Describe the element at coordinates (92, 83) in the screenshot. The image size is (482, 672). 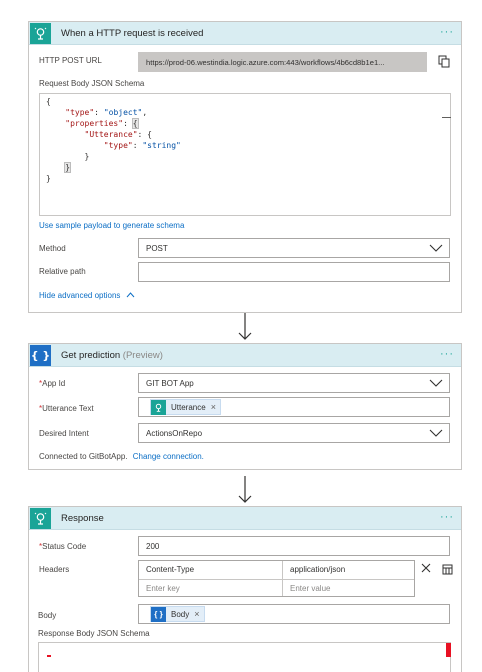
I see `request-schema-label: Request Body JSON Schema` at that location.